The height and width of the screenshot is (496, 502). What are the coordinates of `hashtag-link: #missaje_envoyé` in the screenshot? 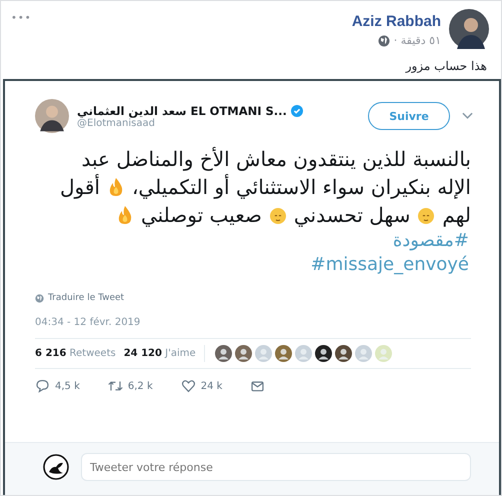 It's located at (389, 265).